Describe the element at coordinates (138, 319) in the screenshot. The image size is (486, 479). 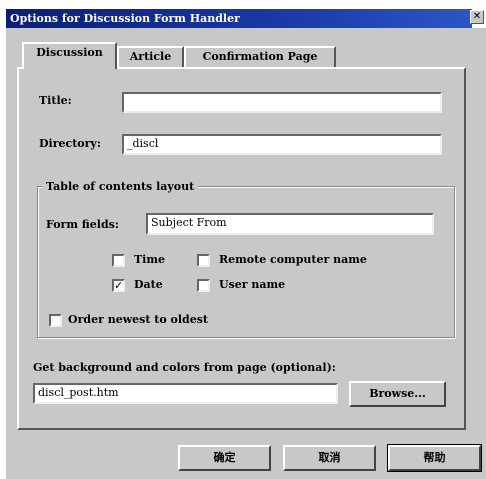
I see `order-newest-label: Order newest to oldest` at that location.